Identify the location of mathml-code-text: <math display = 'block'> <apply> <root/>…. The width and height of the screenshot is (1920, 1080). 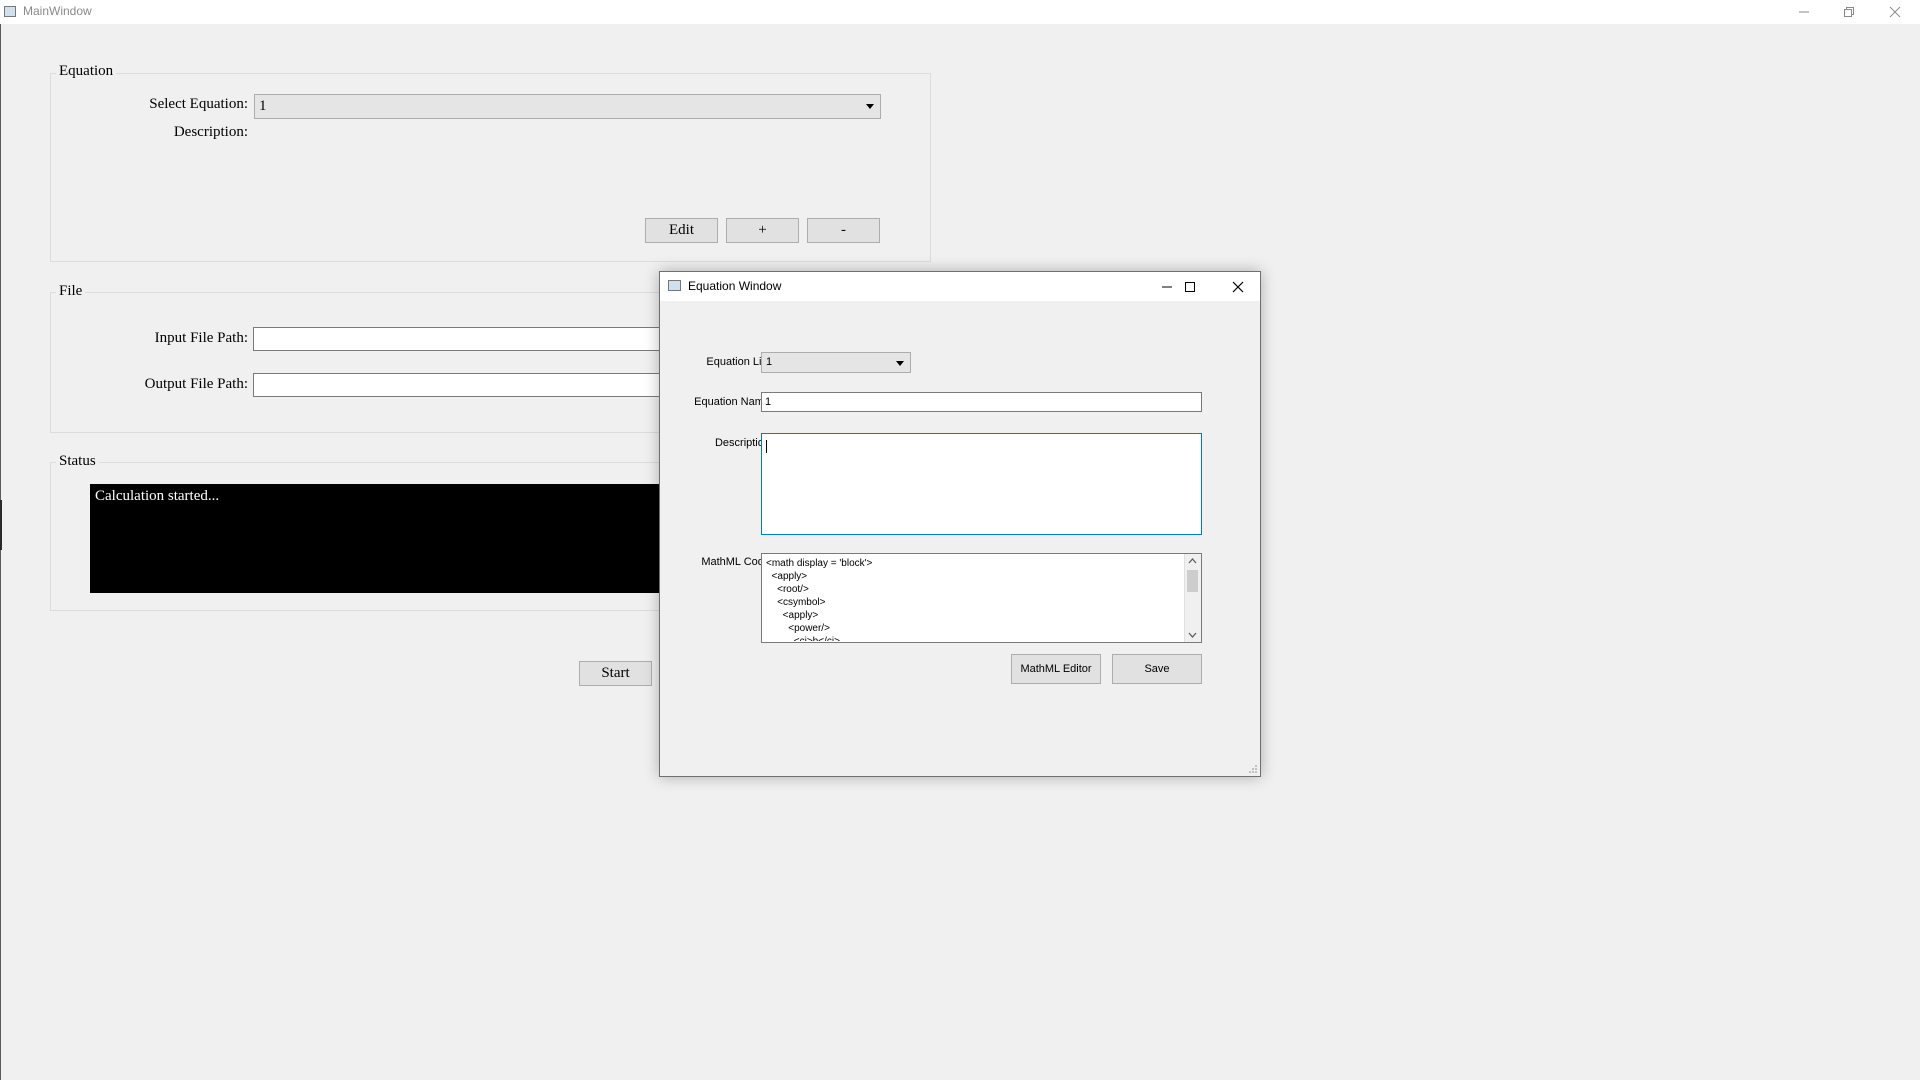
(974, 599).